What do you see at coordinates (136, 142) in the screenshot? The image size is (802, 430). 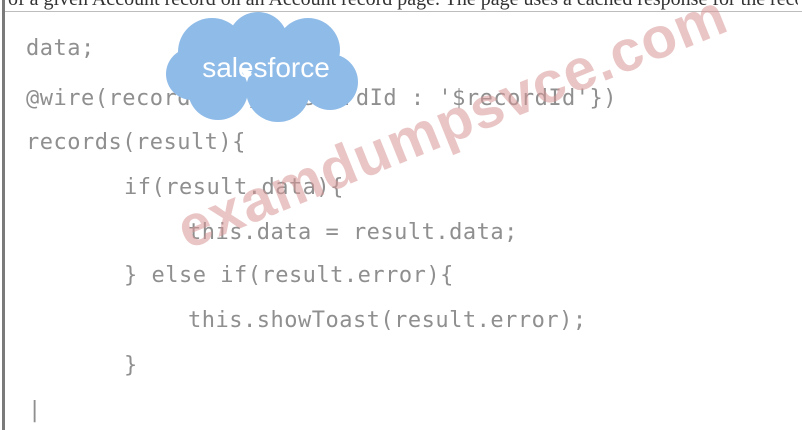 I see `code-line-3: records(result){` at bounding box center [136, 142].